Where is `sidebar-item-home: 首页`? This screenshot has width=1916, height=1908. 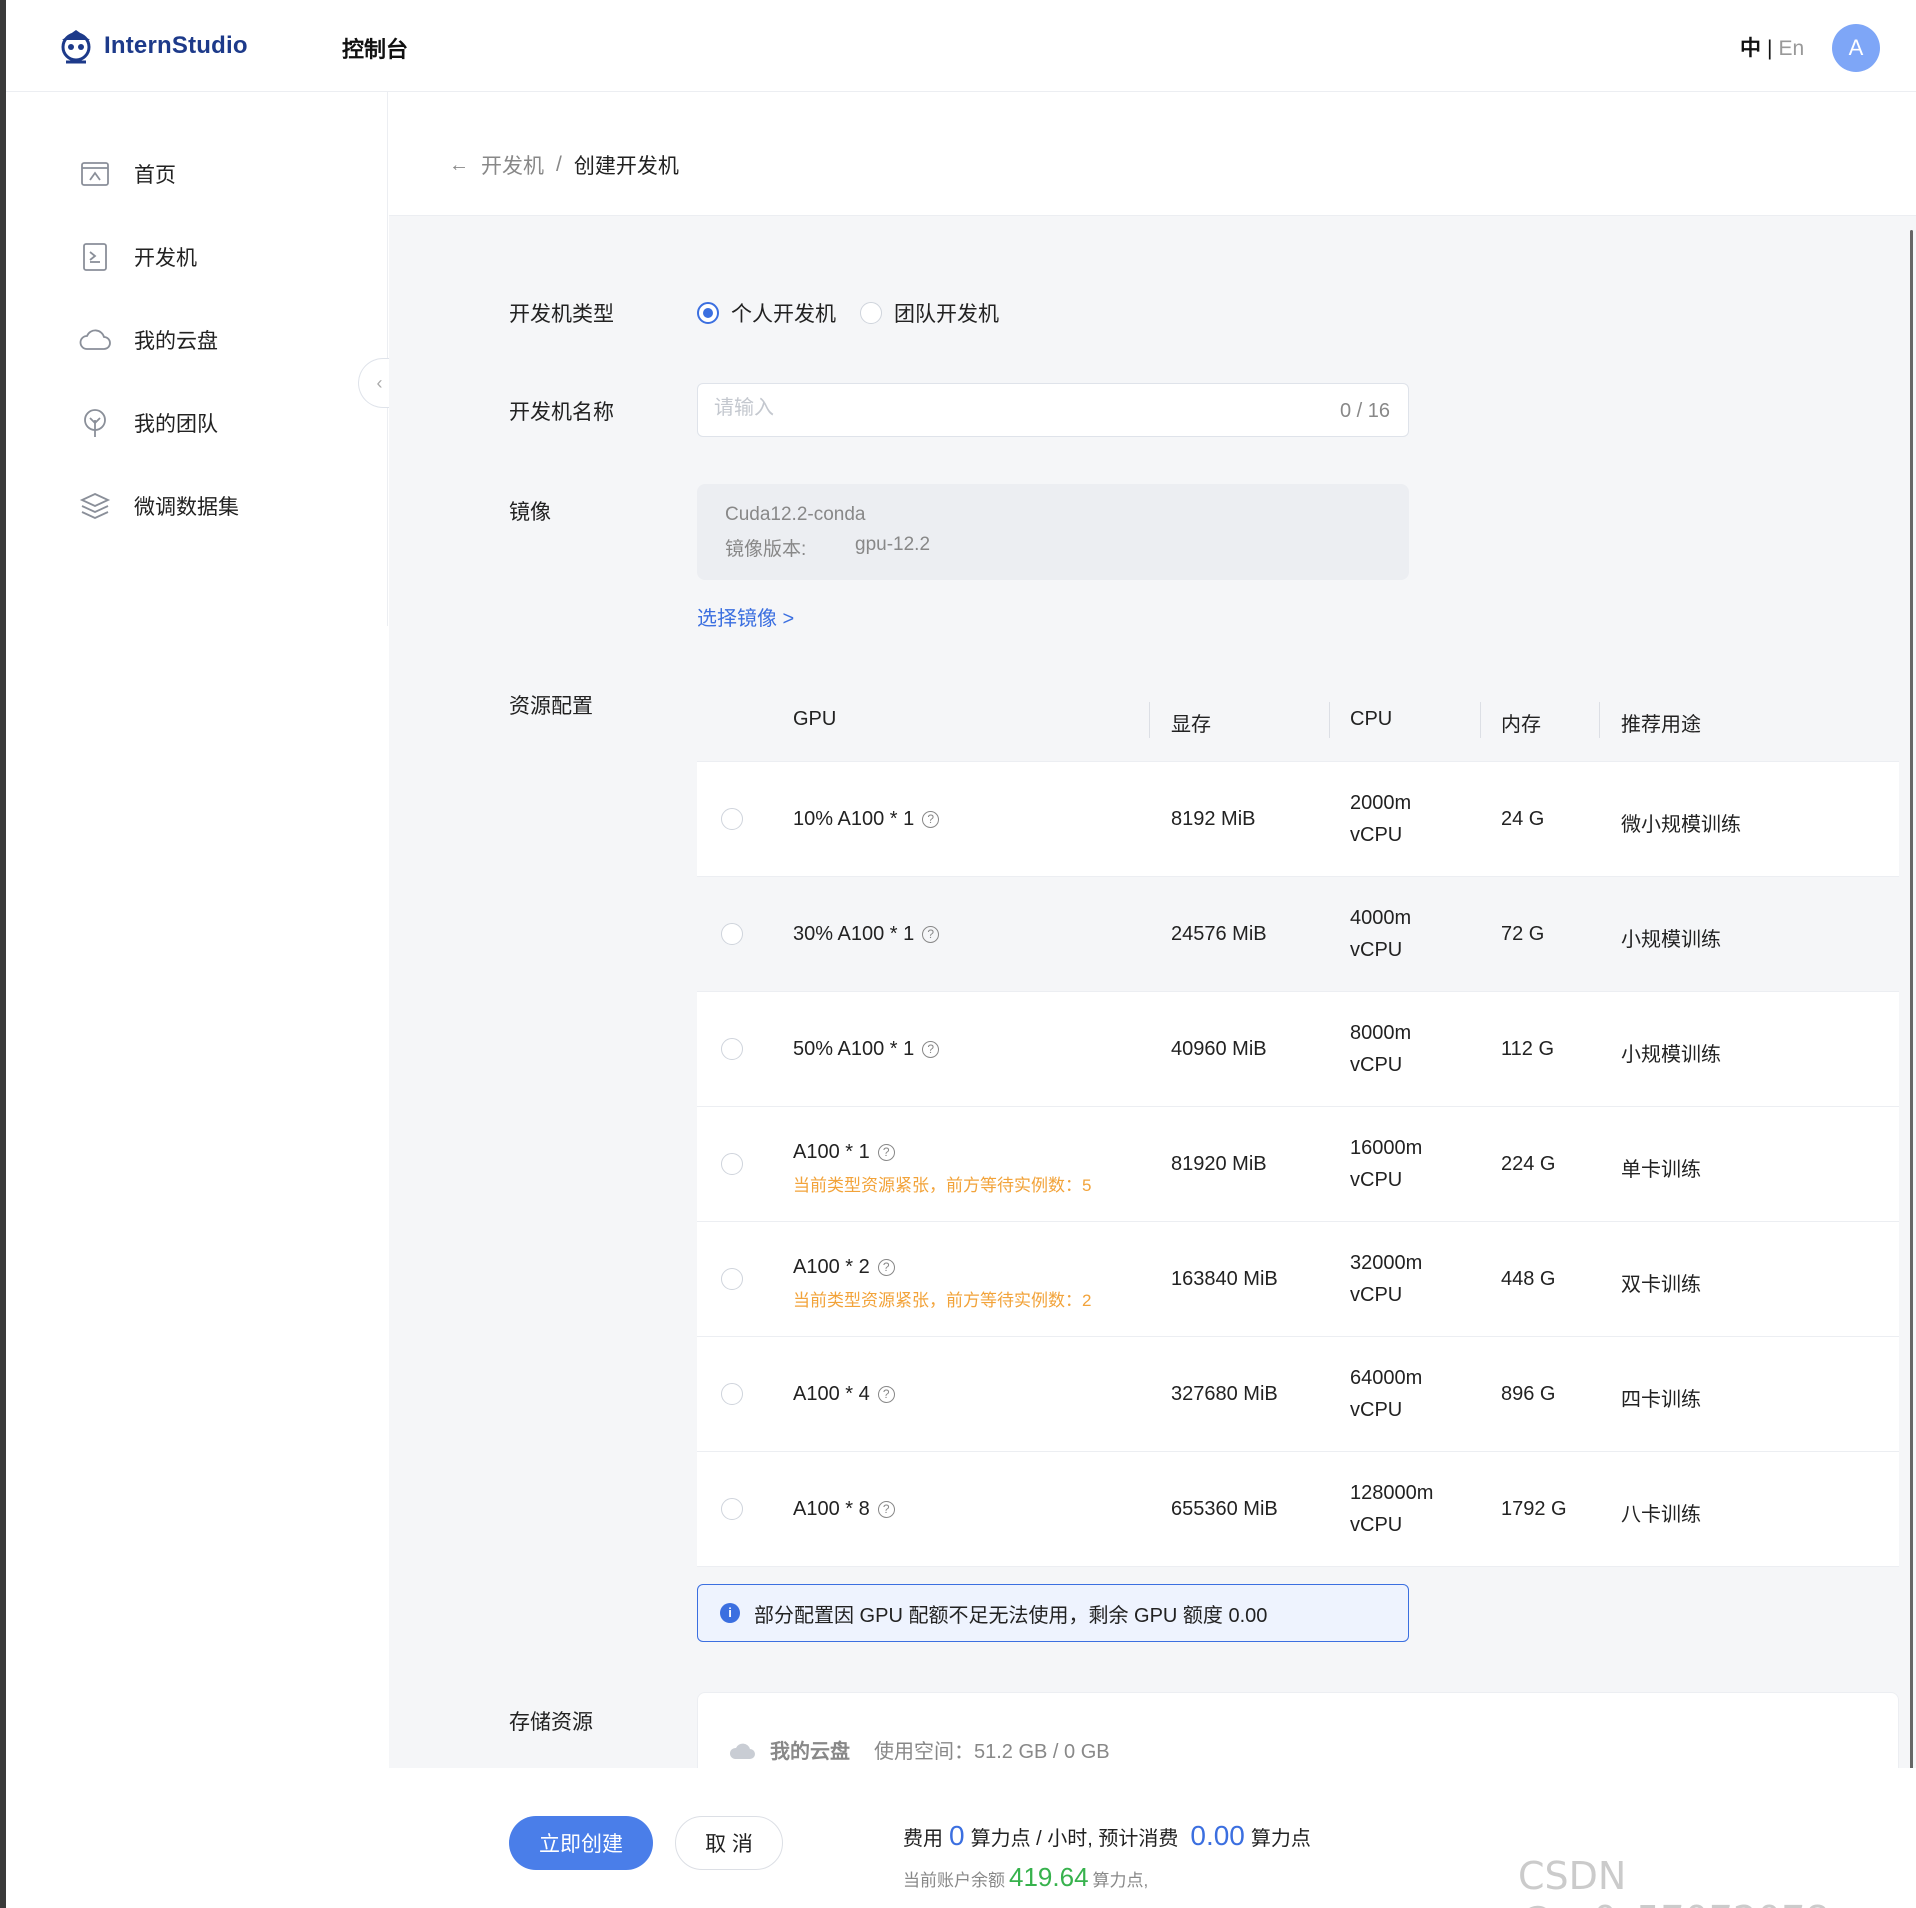 sidebar-item-home: 首页 is located at coordinates (127, 174).